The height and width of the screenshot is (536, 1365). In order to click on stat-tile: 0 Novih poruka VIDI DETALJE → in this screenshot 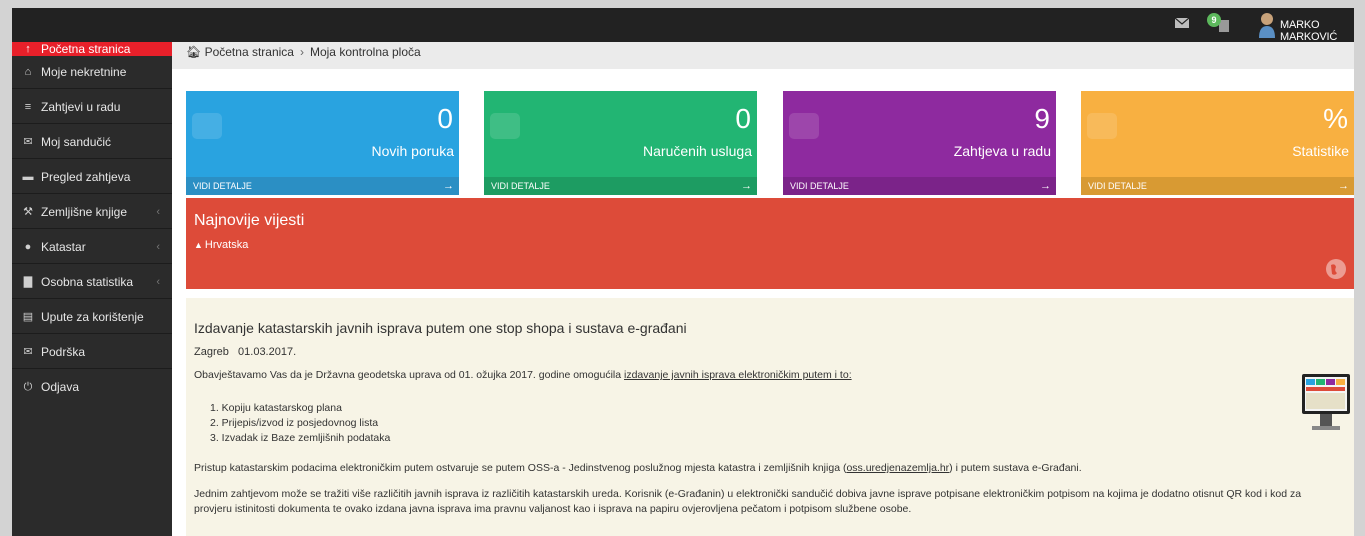, I will do `click(322, 143)`.